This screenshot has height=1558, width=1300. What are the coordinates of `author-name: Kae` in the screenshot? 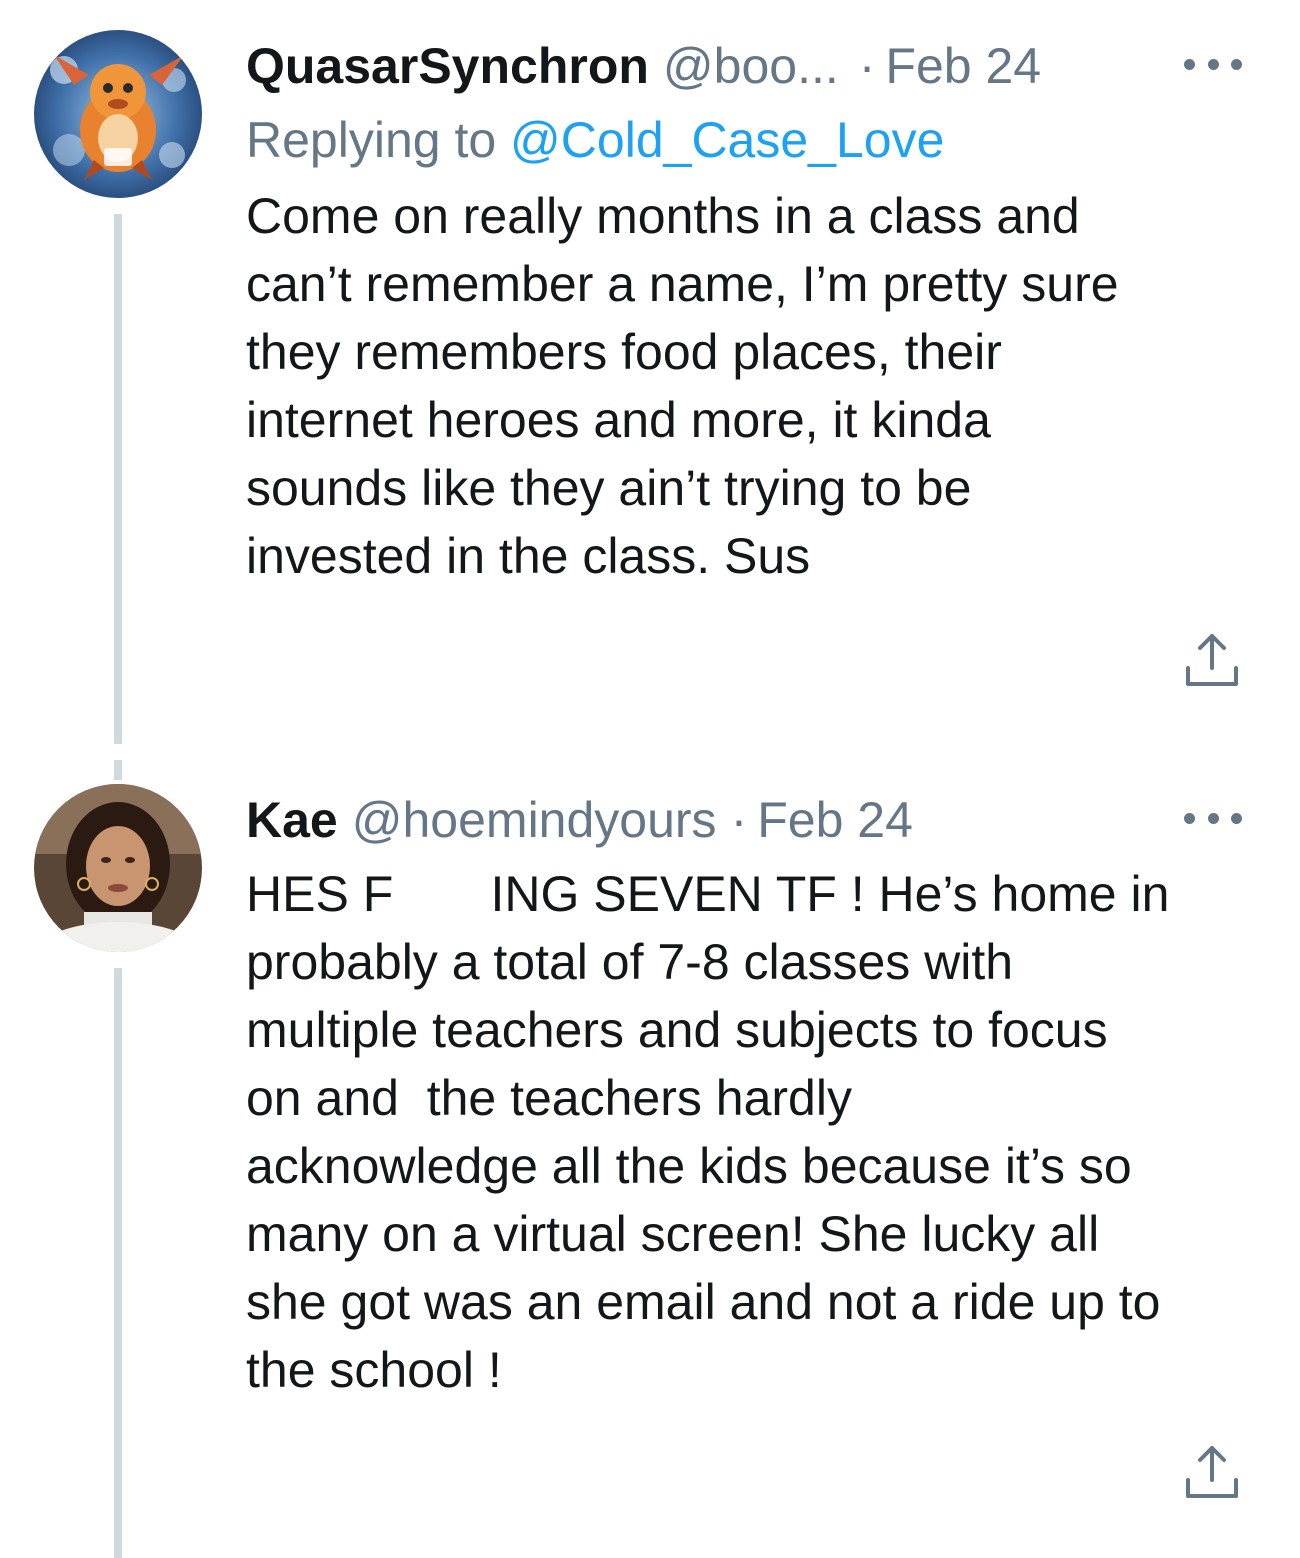 It's located at (292, 820).